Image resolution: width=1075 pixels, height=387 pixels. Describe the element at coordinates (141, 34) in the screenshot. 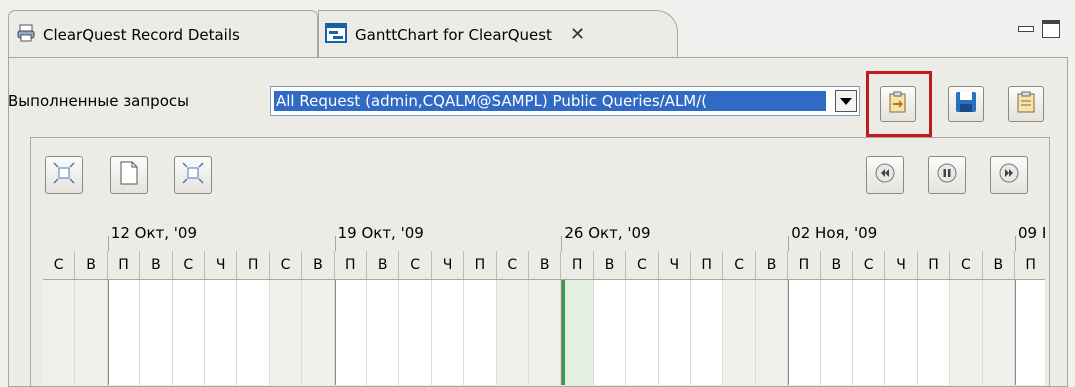

I see `tab-label: ClearQuest Record Details` at that location.